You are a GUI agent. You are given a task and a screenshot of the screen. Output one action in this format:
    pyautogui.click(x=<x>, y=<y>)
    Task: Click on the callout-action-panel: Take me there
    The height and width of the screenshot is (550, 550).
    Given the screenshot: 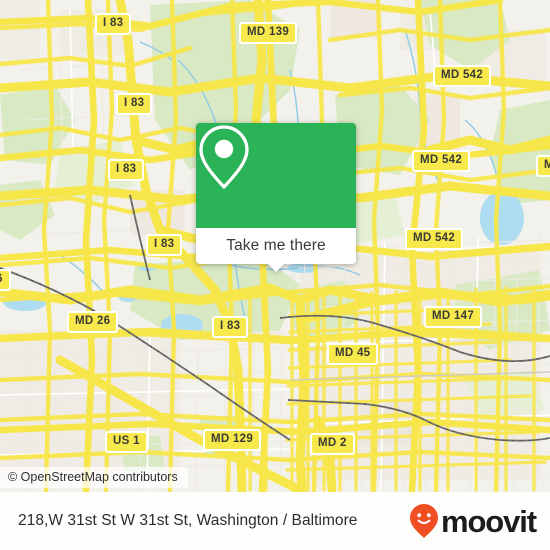 What is the action you would take?
    pyautogui.click(x=276, y=250)
    